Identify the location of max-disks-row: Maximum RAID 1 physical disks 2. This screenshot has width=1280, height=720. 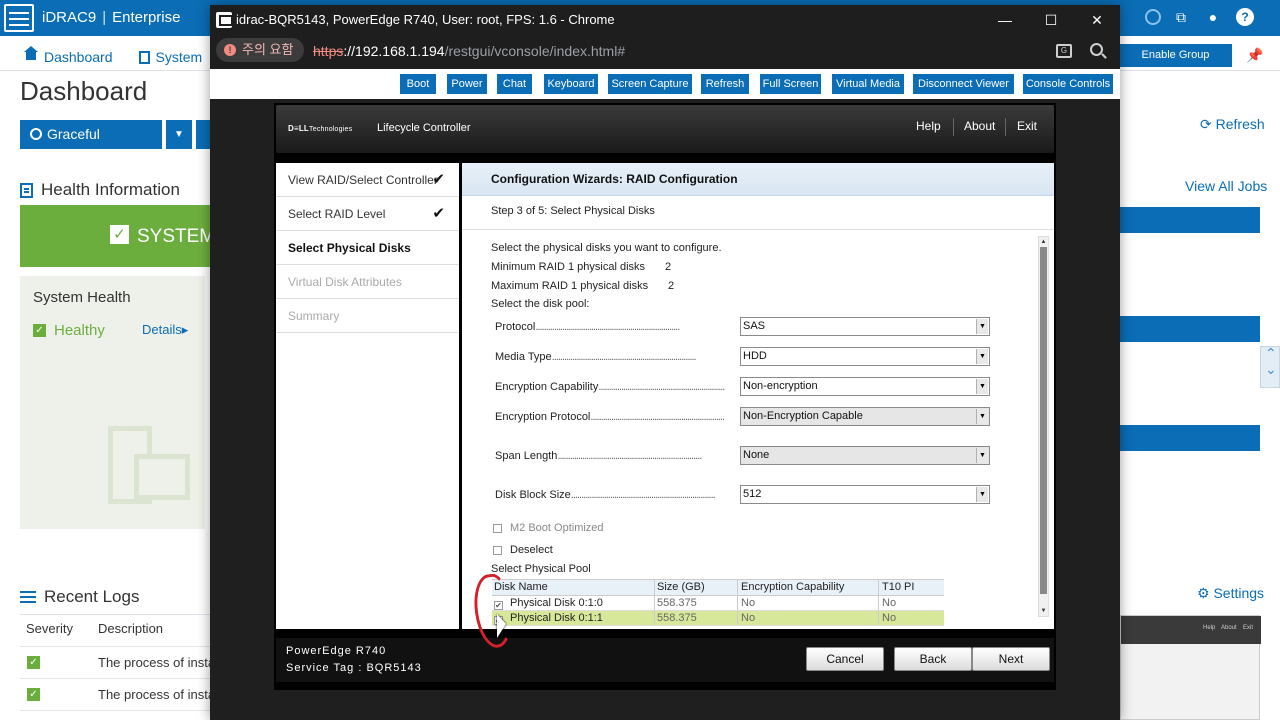
(583, 286).